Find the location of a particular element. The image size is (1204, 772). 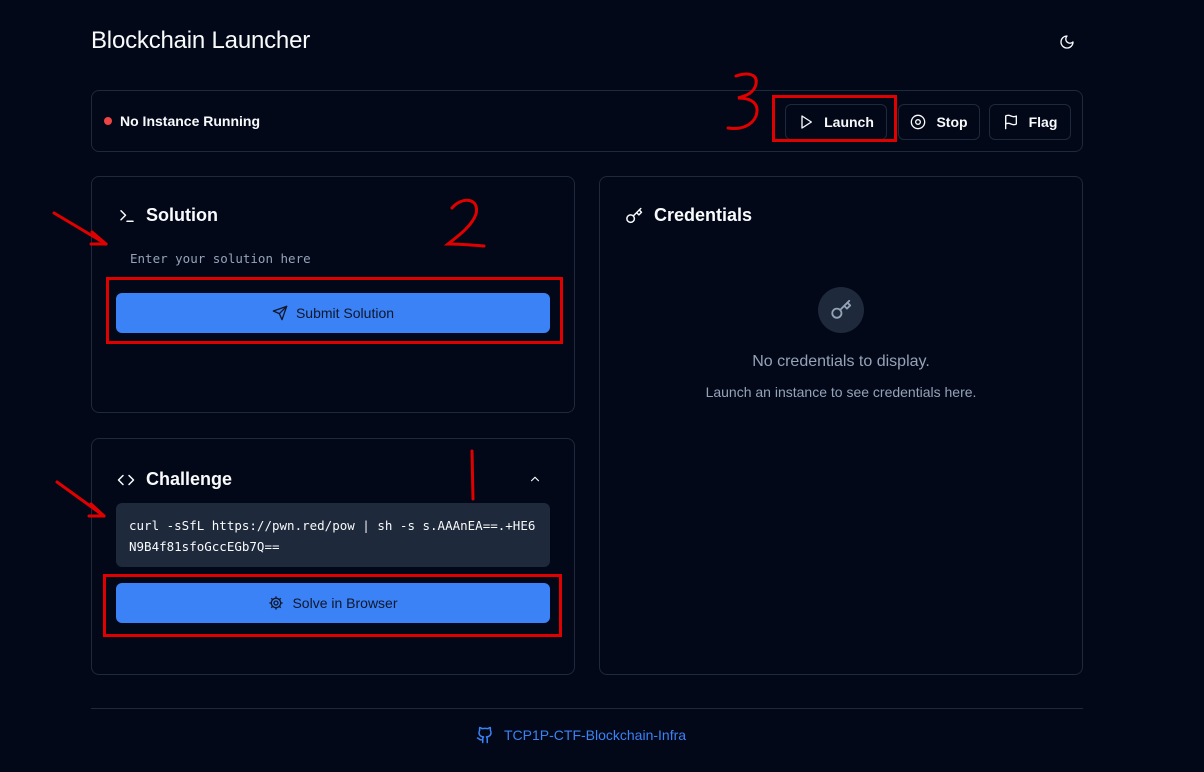

footer-github-link: TCP1P-CTF-Blockchain-Infra is located at coordinates (581, 735).